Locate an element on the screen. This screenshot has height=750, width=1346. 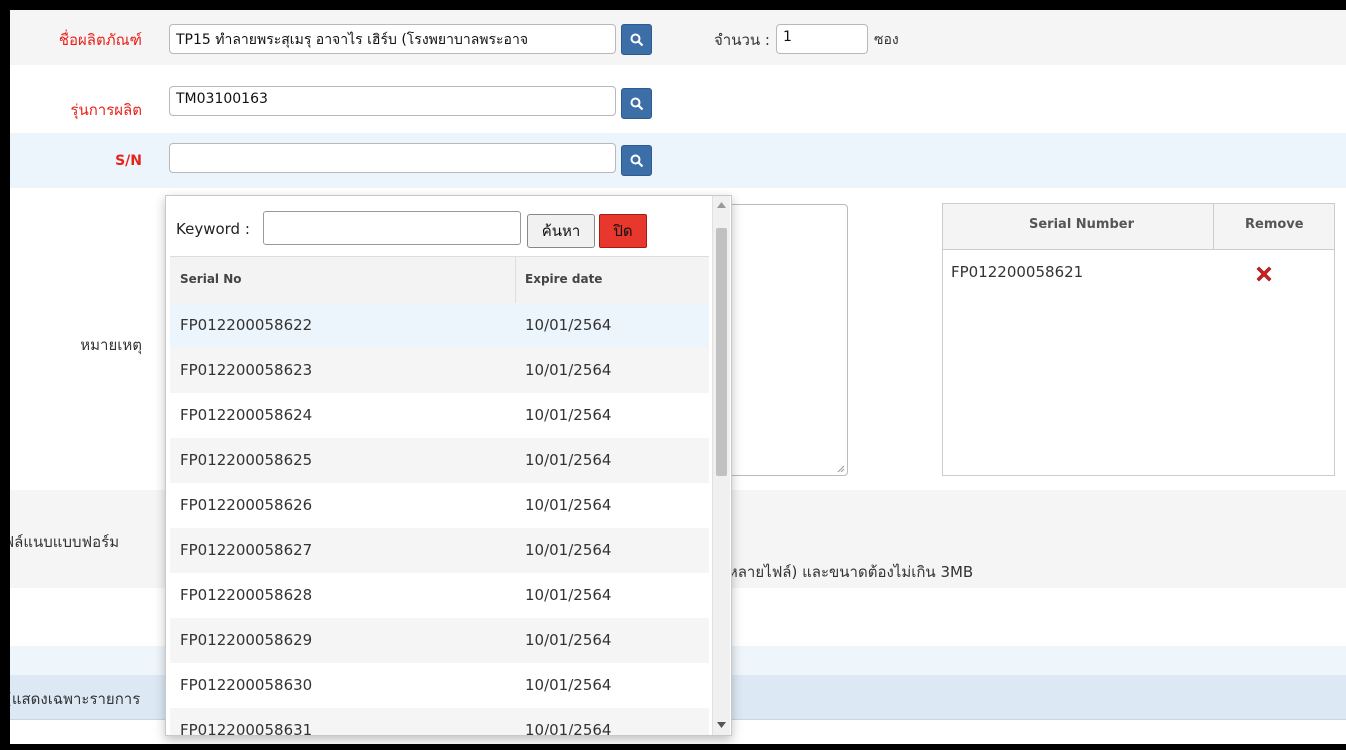
show-only-label: (แสดงเฉพาะรายการ is located at coordinates (75, 699).